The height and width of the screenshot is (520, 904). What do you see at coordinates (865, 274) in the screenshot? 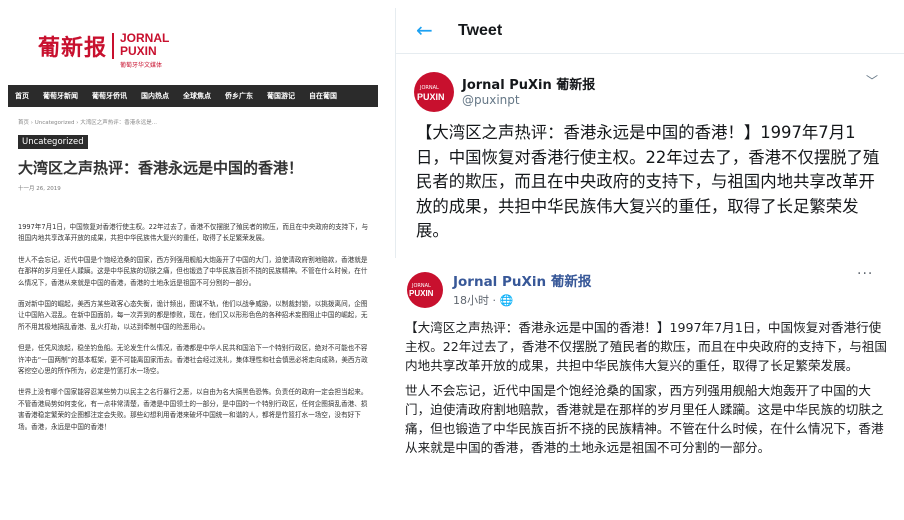
I see `more-options-icon: ···` at bounding box center [865, 274].